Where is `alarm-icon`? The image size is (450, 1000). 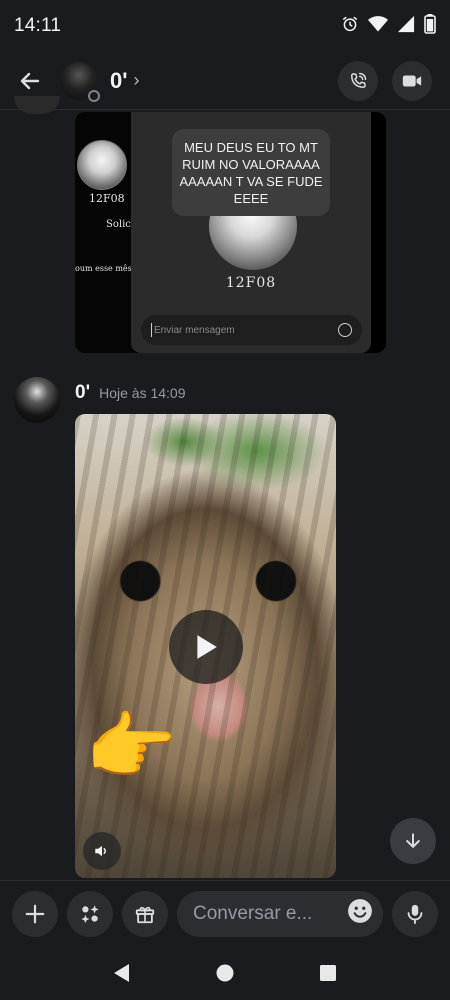
alarm-icon is located at coordinates (350, 26).